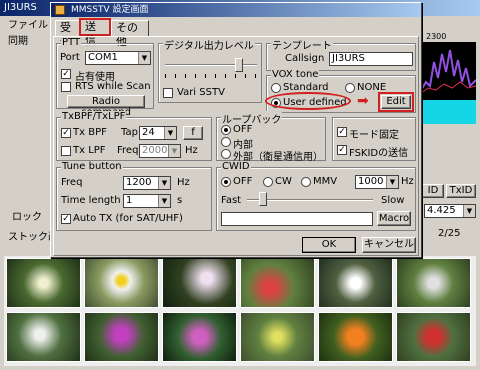  I want to click on fixed-mode-label: モード固定, so click(374, 135).